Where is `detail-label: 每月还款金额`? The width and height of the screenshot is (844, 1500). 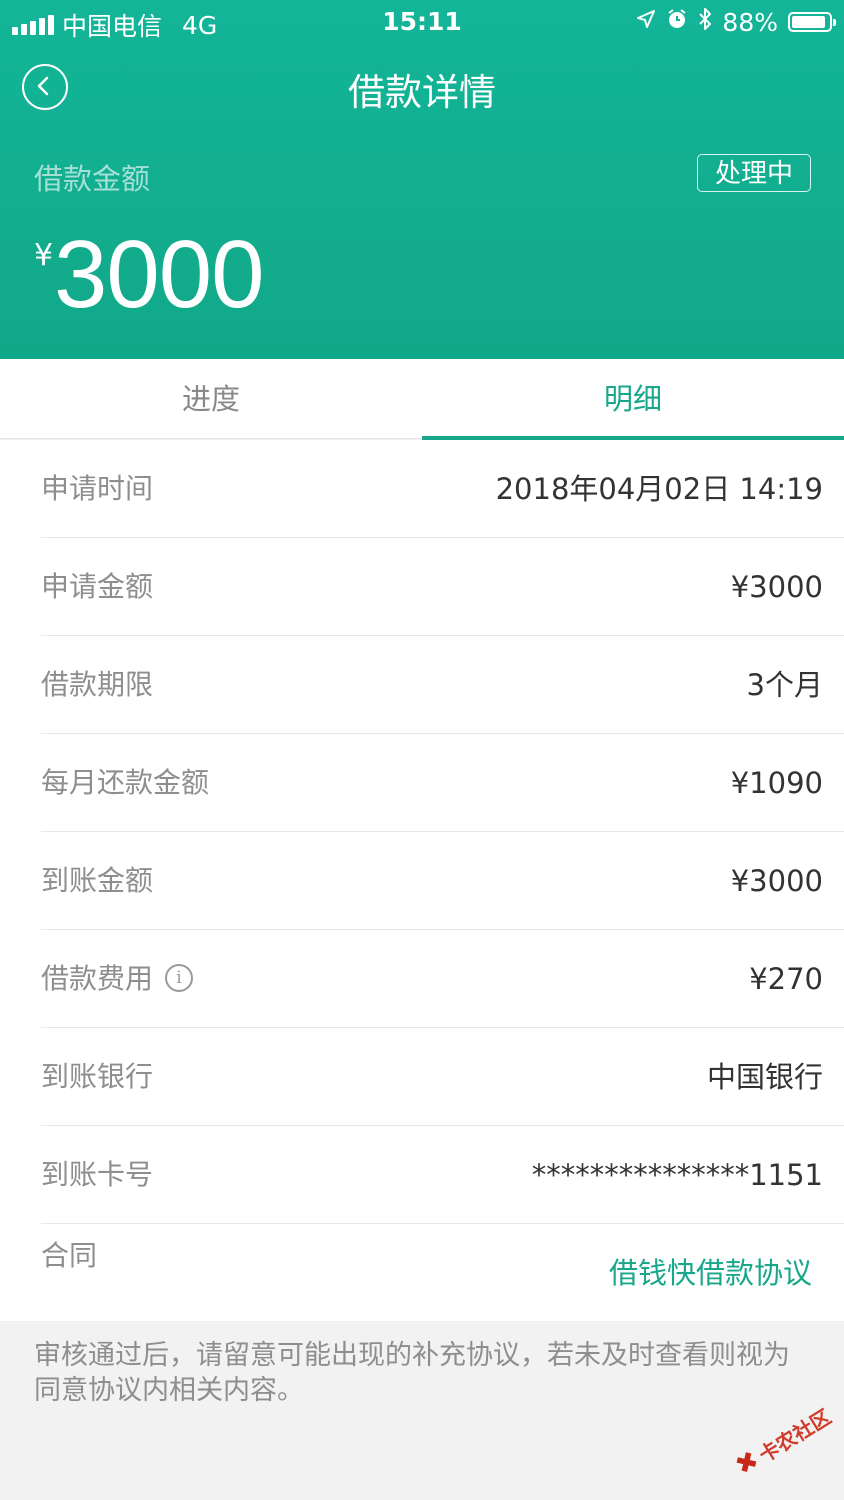 detail-label: 每月还款金额 is located at coordinates (125, 782).